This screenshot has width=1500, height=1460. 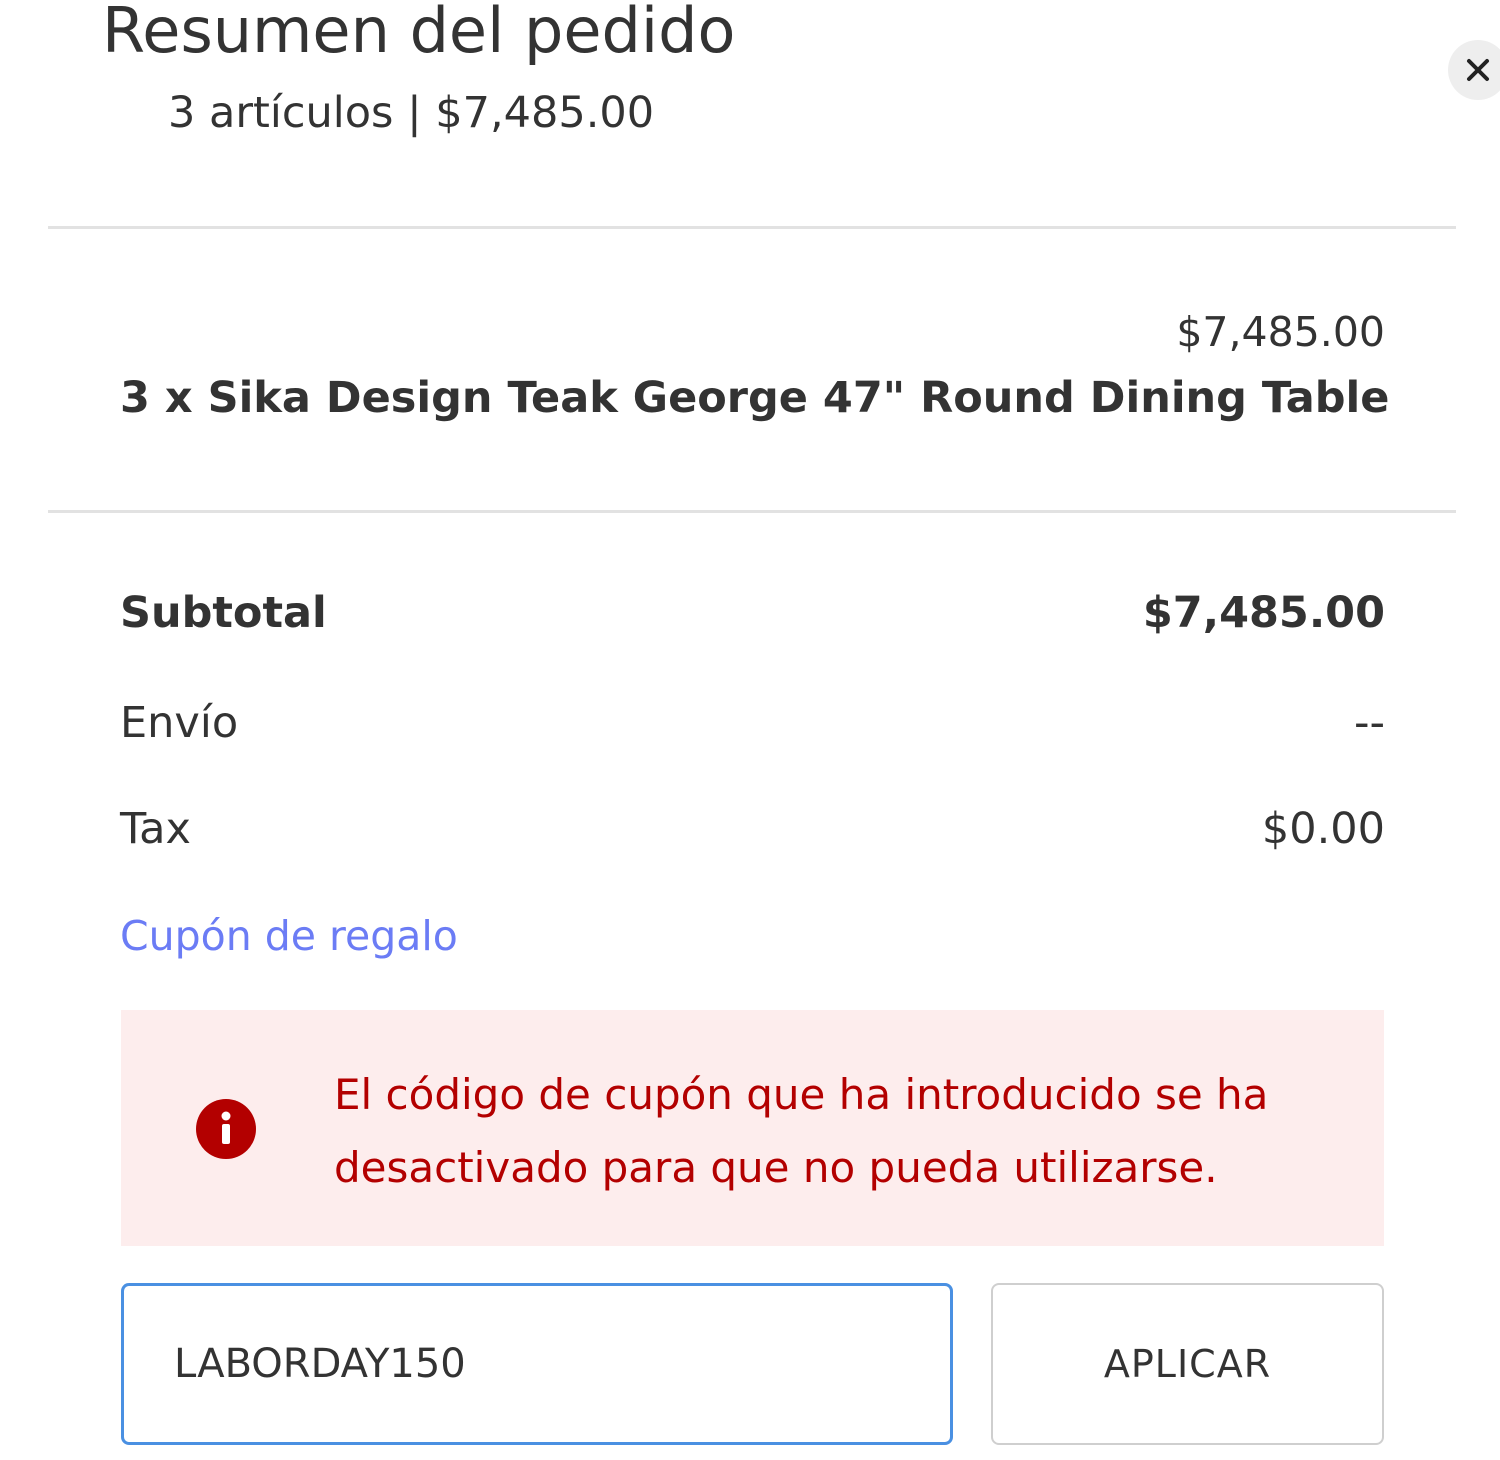 I want to click on shipping-label: Envío, so click(x=179, y=723).